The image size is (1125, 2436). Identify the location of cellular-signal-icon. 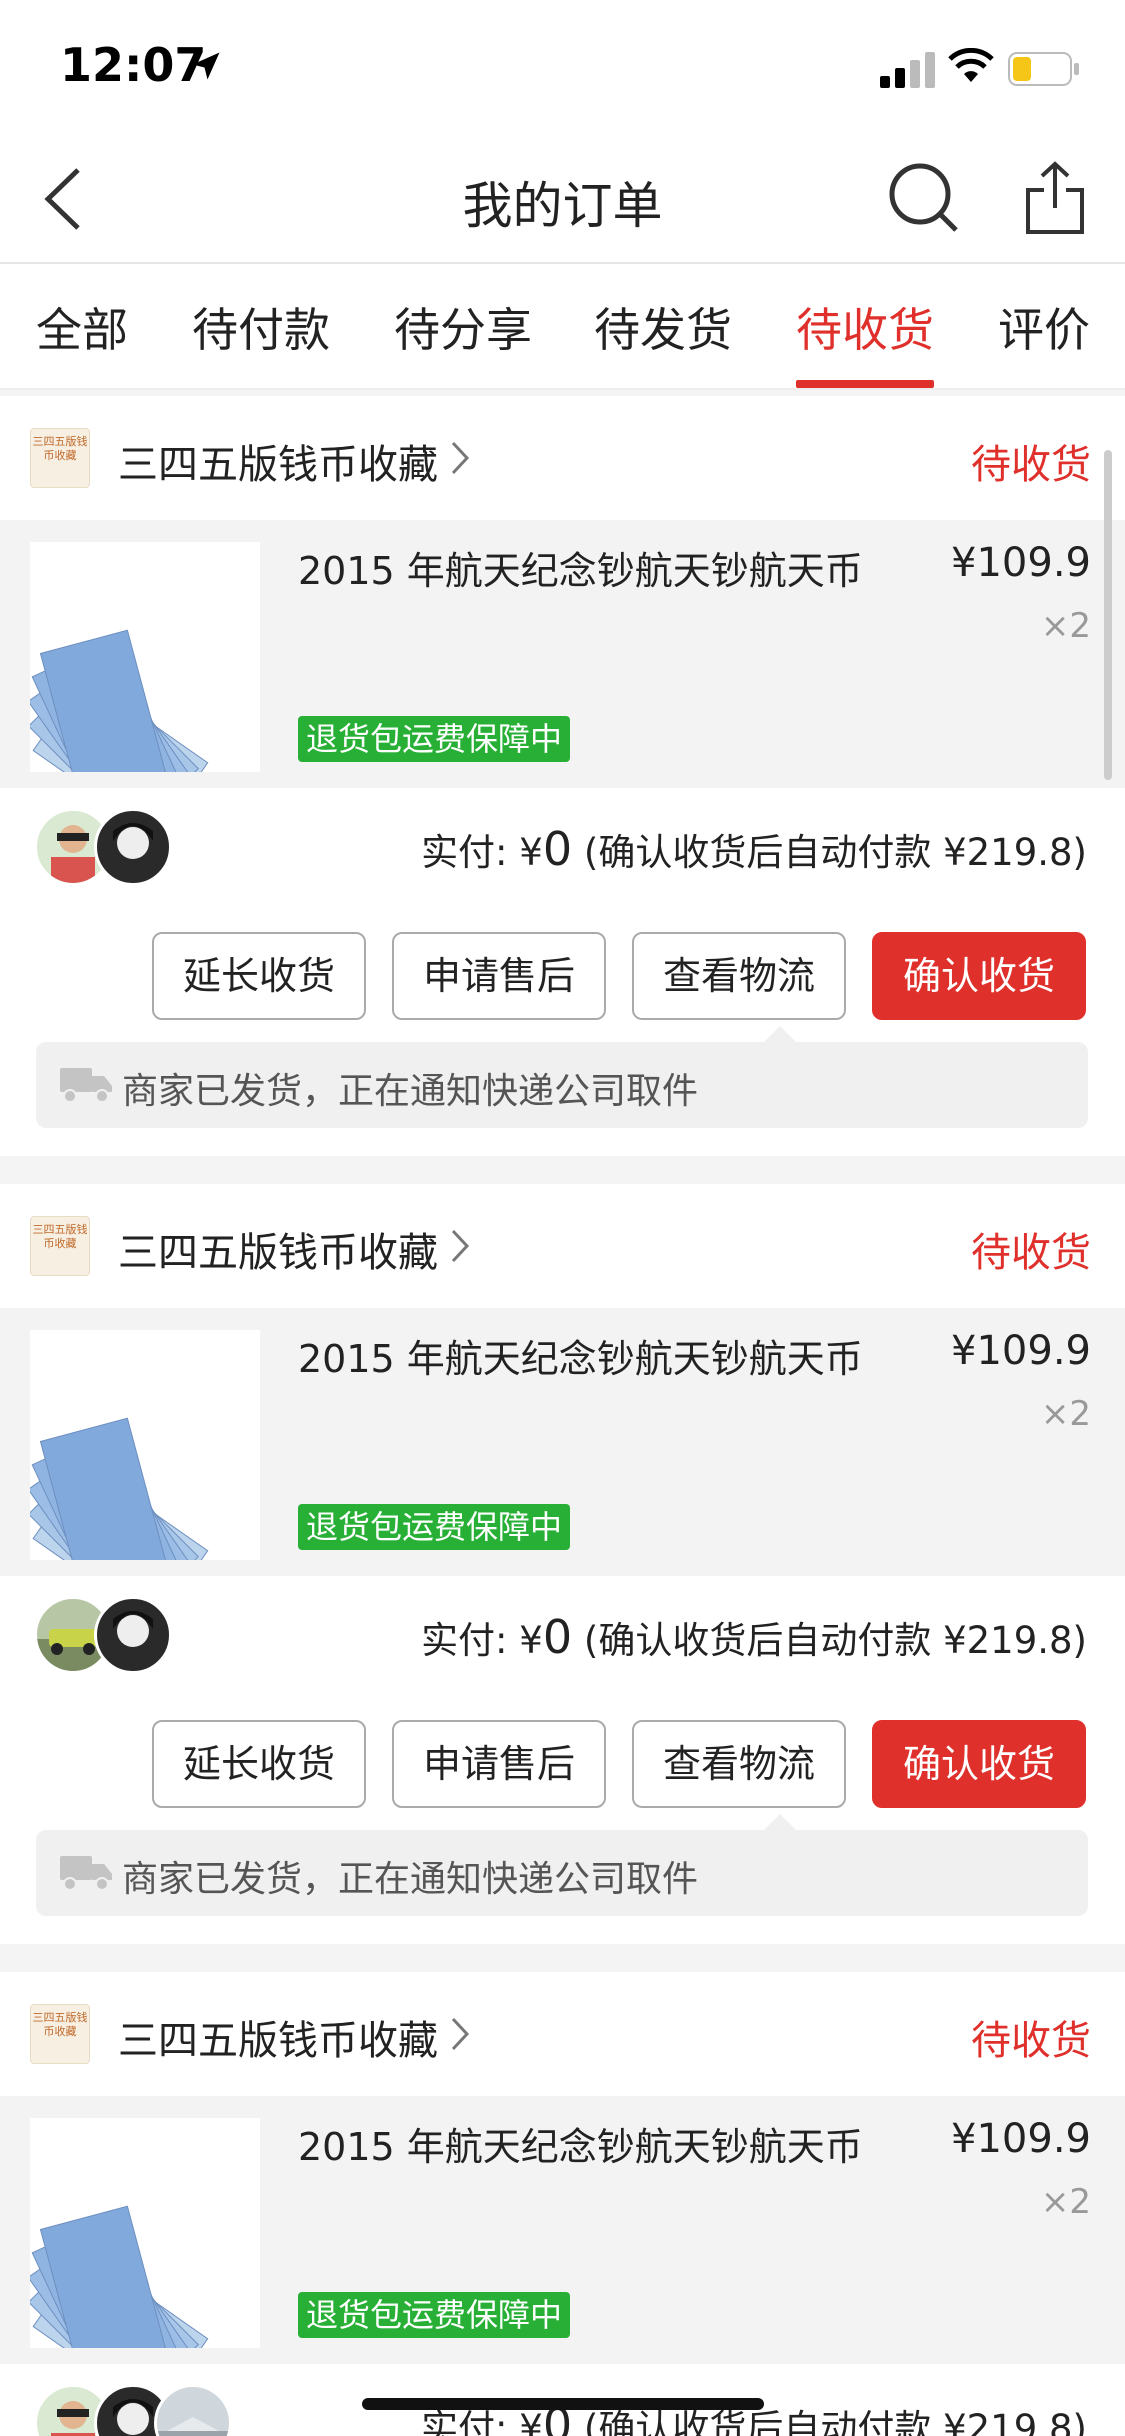
(907, 70).